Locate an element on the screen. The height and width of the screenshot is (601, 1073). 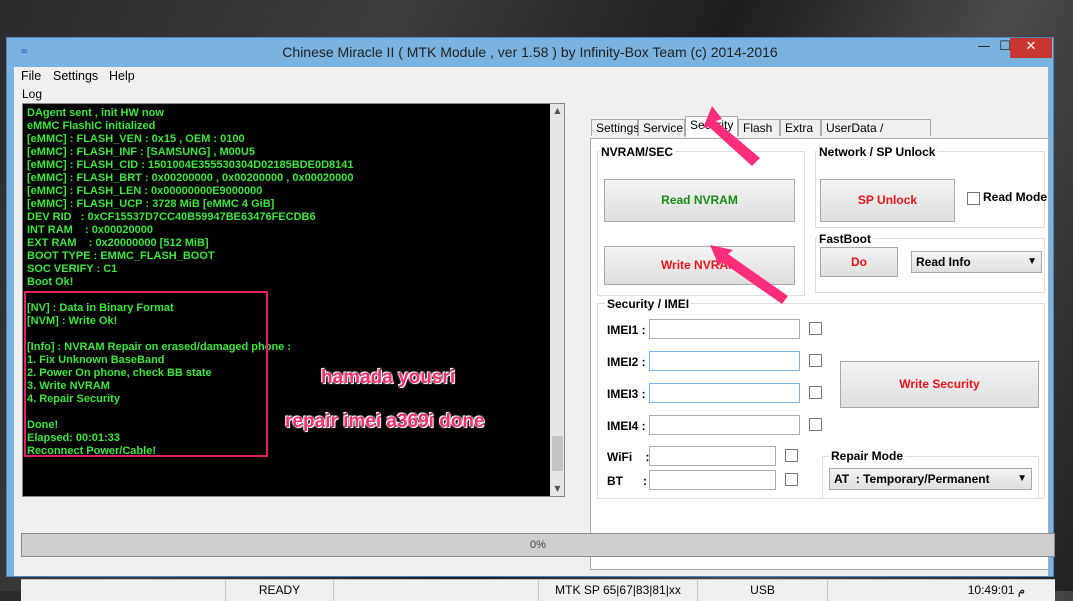
pointer-arrow-security is located at coordinates (731, 136).